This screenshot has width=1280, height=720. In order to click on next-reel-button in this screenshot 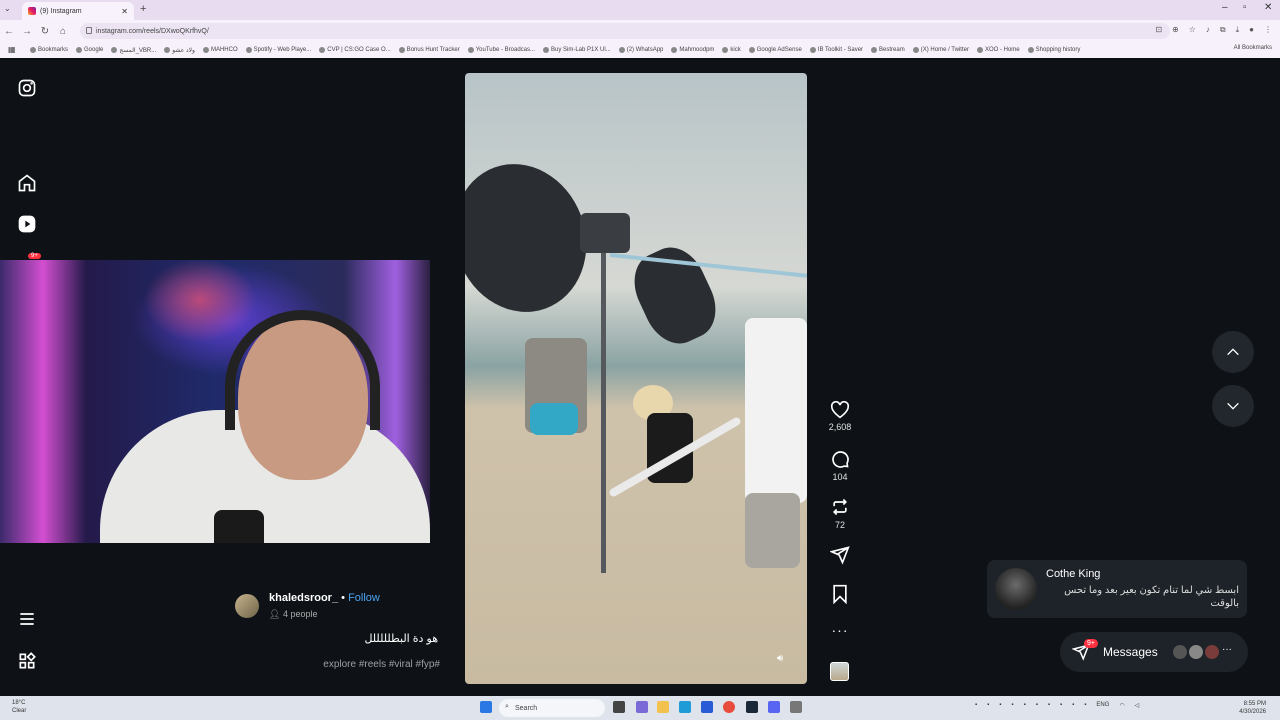, I will do `click(1233, 406)`.